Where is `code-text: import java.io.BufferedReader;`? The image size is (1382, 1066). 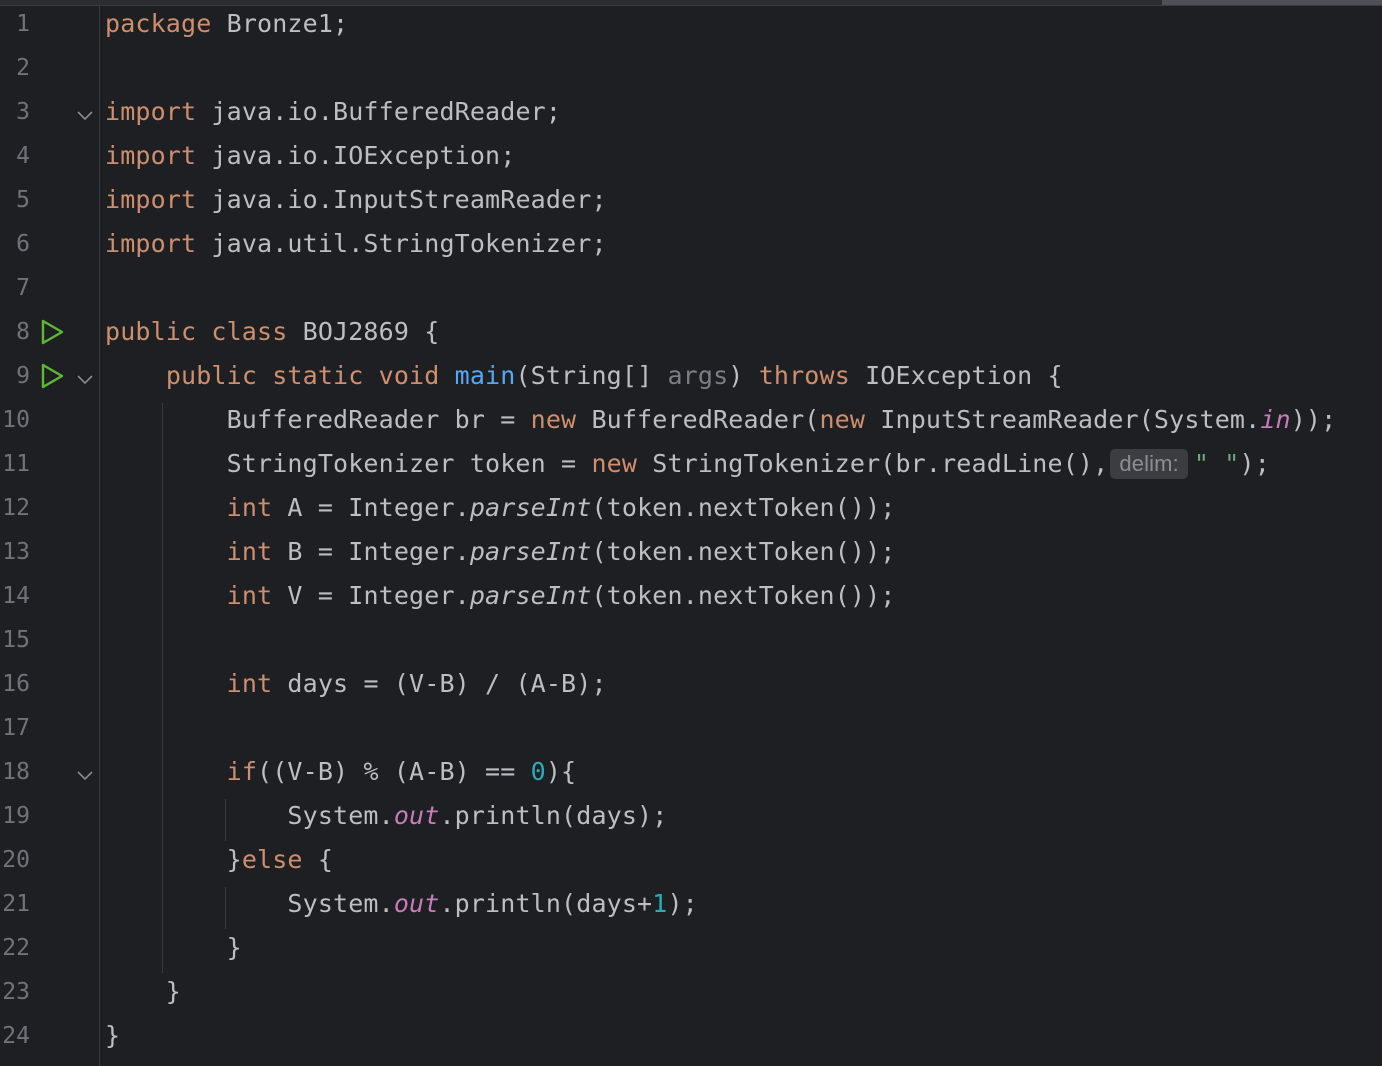
code-text: import java.io.BufferedReader; is located at coordinates (333, 112).